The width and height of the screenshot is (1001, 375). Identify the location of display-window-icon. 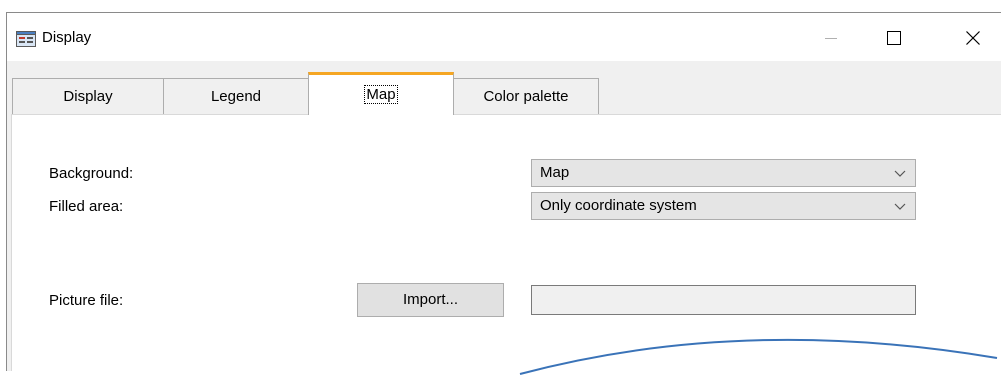
(26, 39).